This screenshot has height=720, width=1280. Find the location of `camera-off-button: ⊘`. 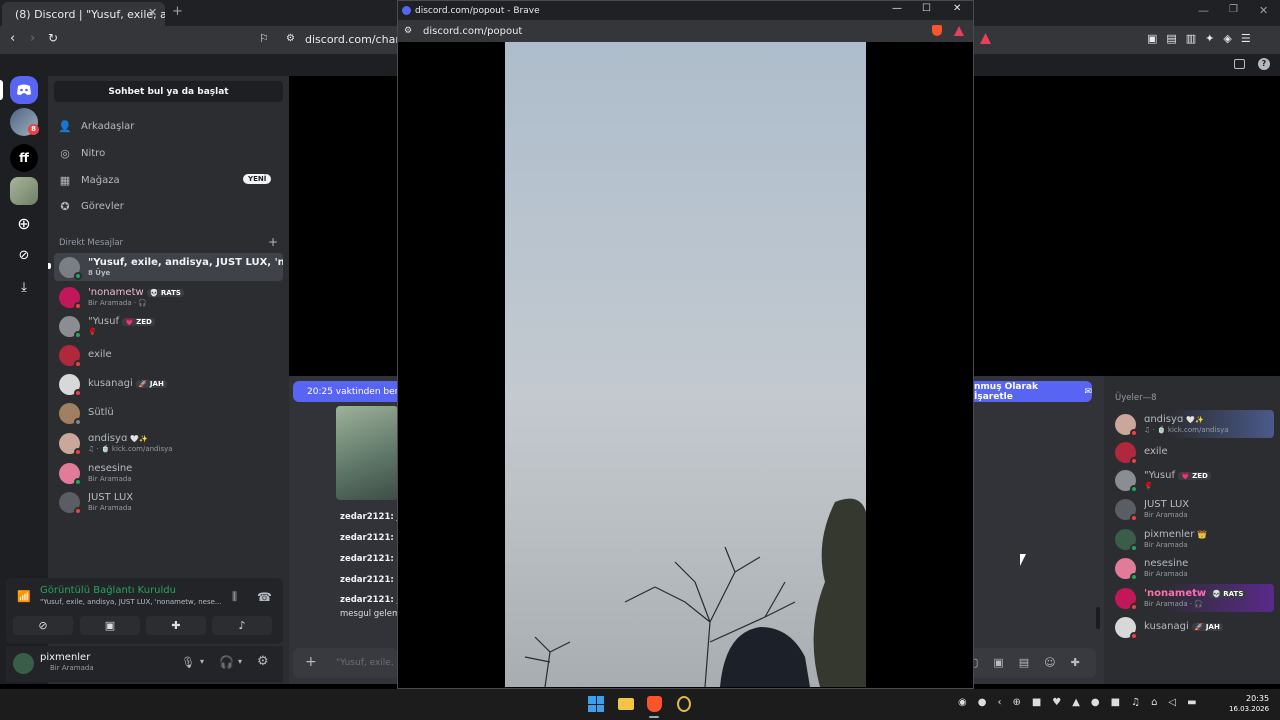

camera-off-button: ⊘ is located at coordinates (43, 625).